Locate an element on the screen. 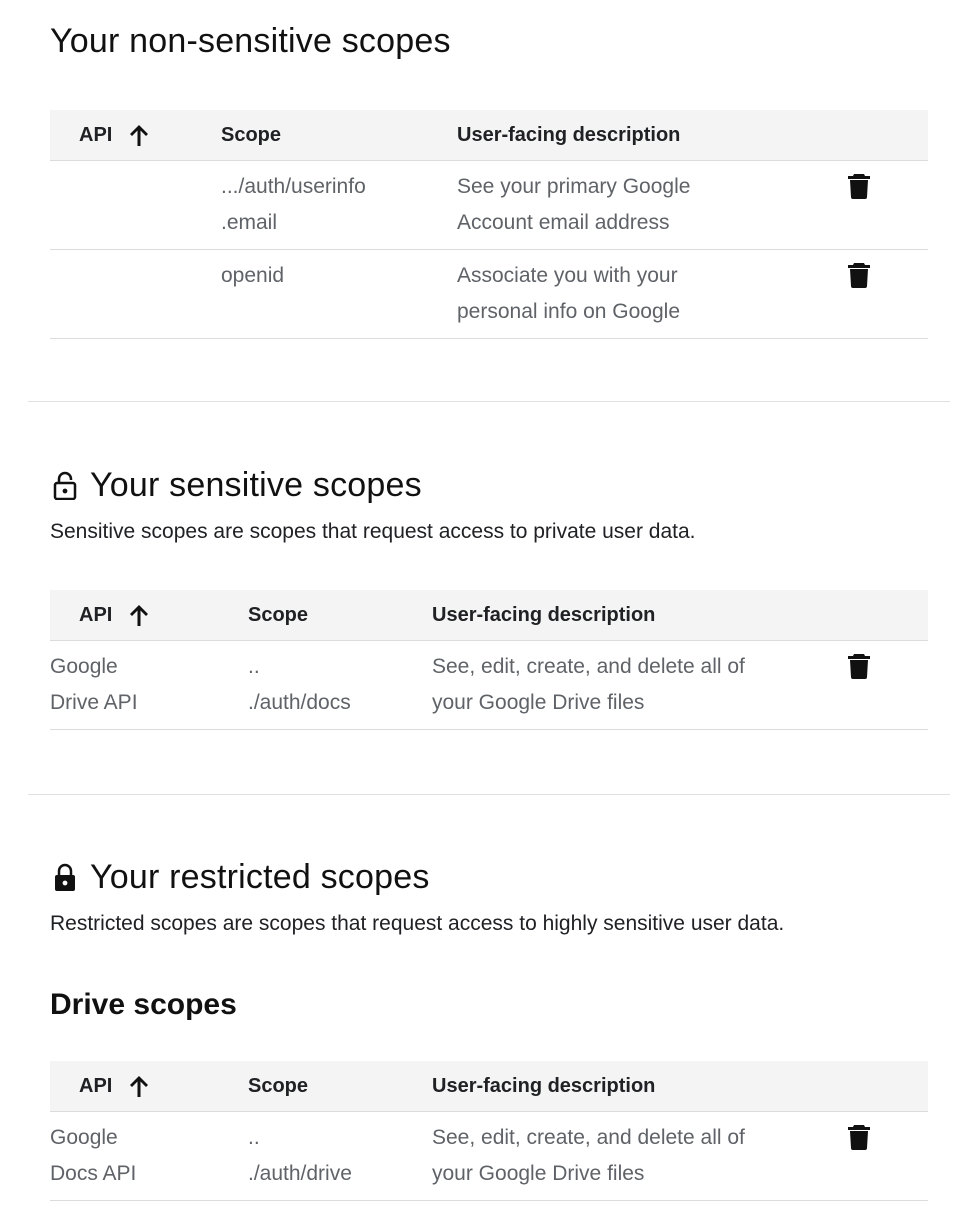 The width and height of the screenshot is (976, 1224). description-text: See your primary Google is located at coordinates (574, 186).